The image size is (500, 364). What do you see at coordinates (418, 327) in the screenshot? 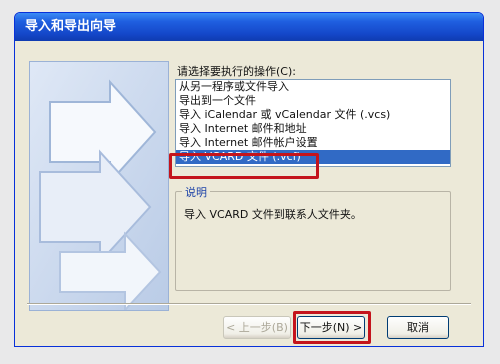
I see `cancel-button: 取消` at bounding box center [418, 327].